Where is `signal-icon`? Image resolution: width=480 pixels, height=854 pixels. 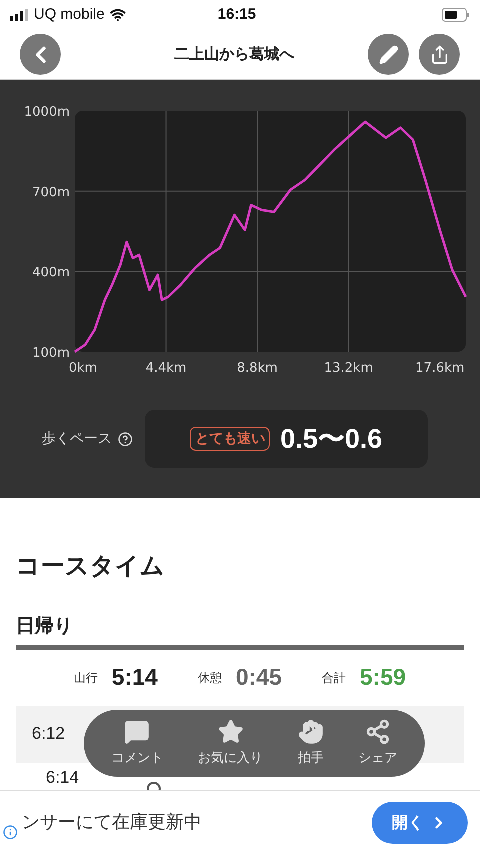
signal-icon is located at coordinates (19, 15).